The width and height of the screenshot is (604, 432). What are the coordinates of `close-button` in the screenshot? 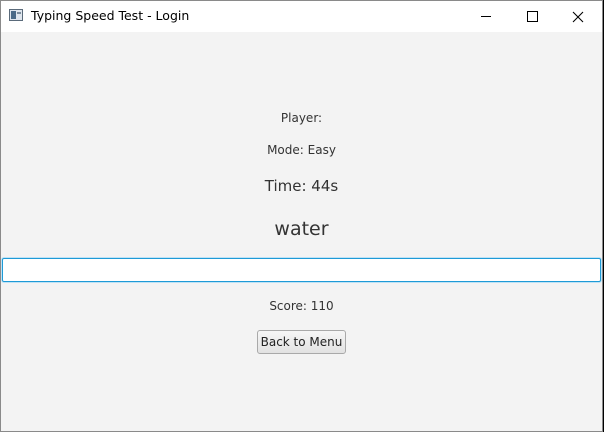 It's located at (578, 16).